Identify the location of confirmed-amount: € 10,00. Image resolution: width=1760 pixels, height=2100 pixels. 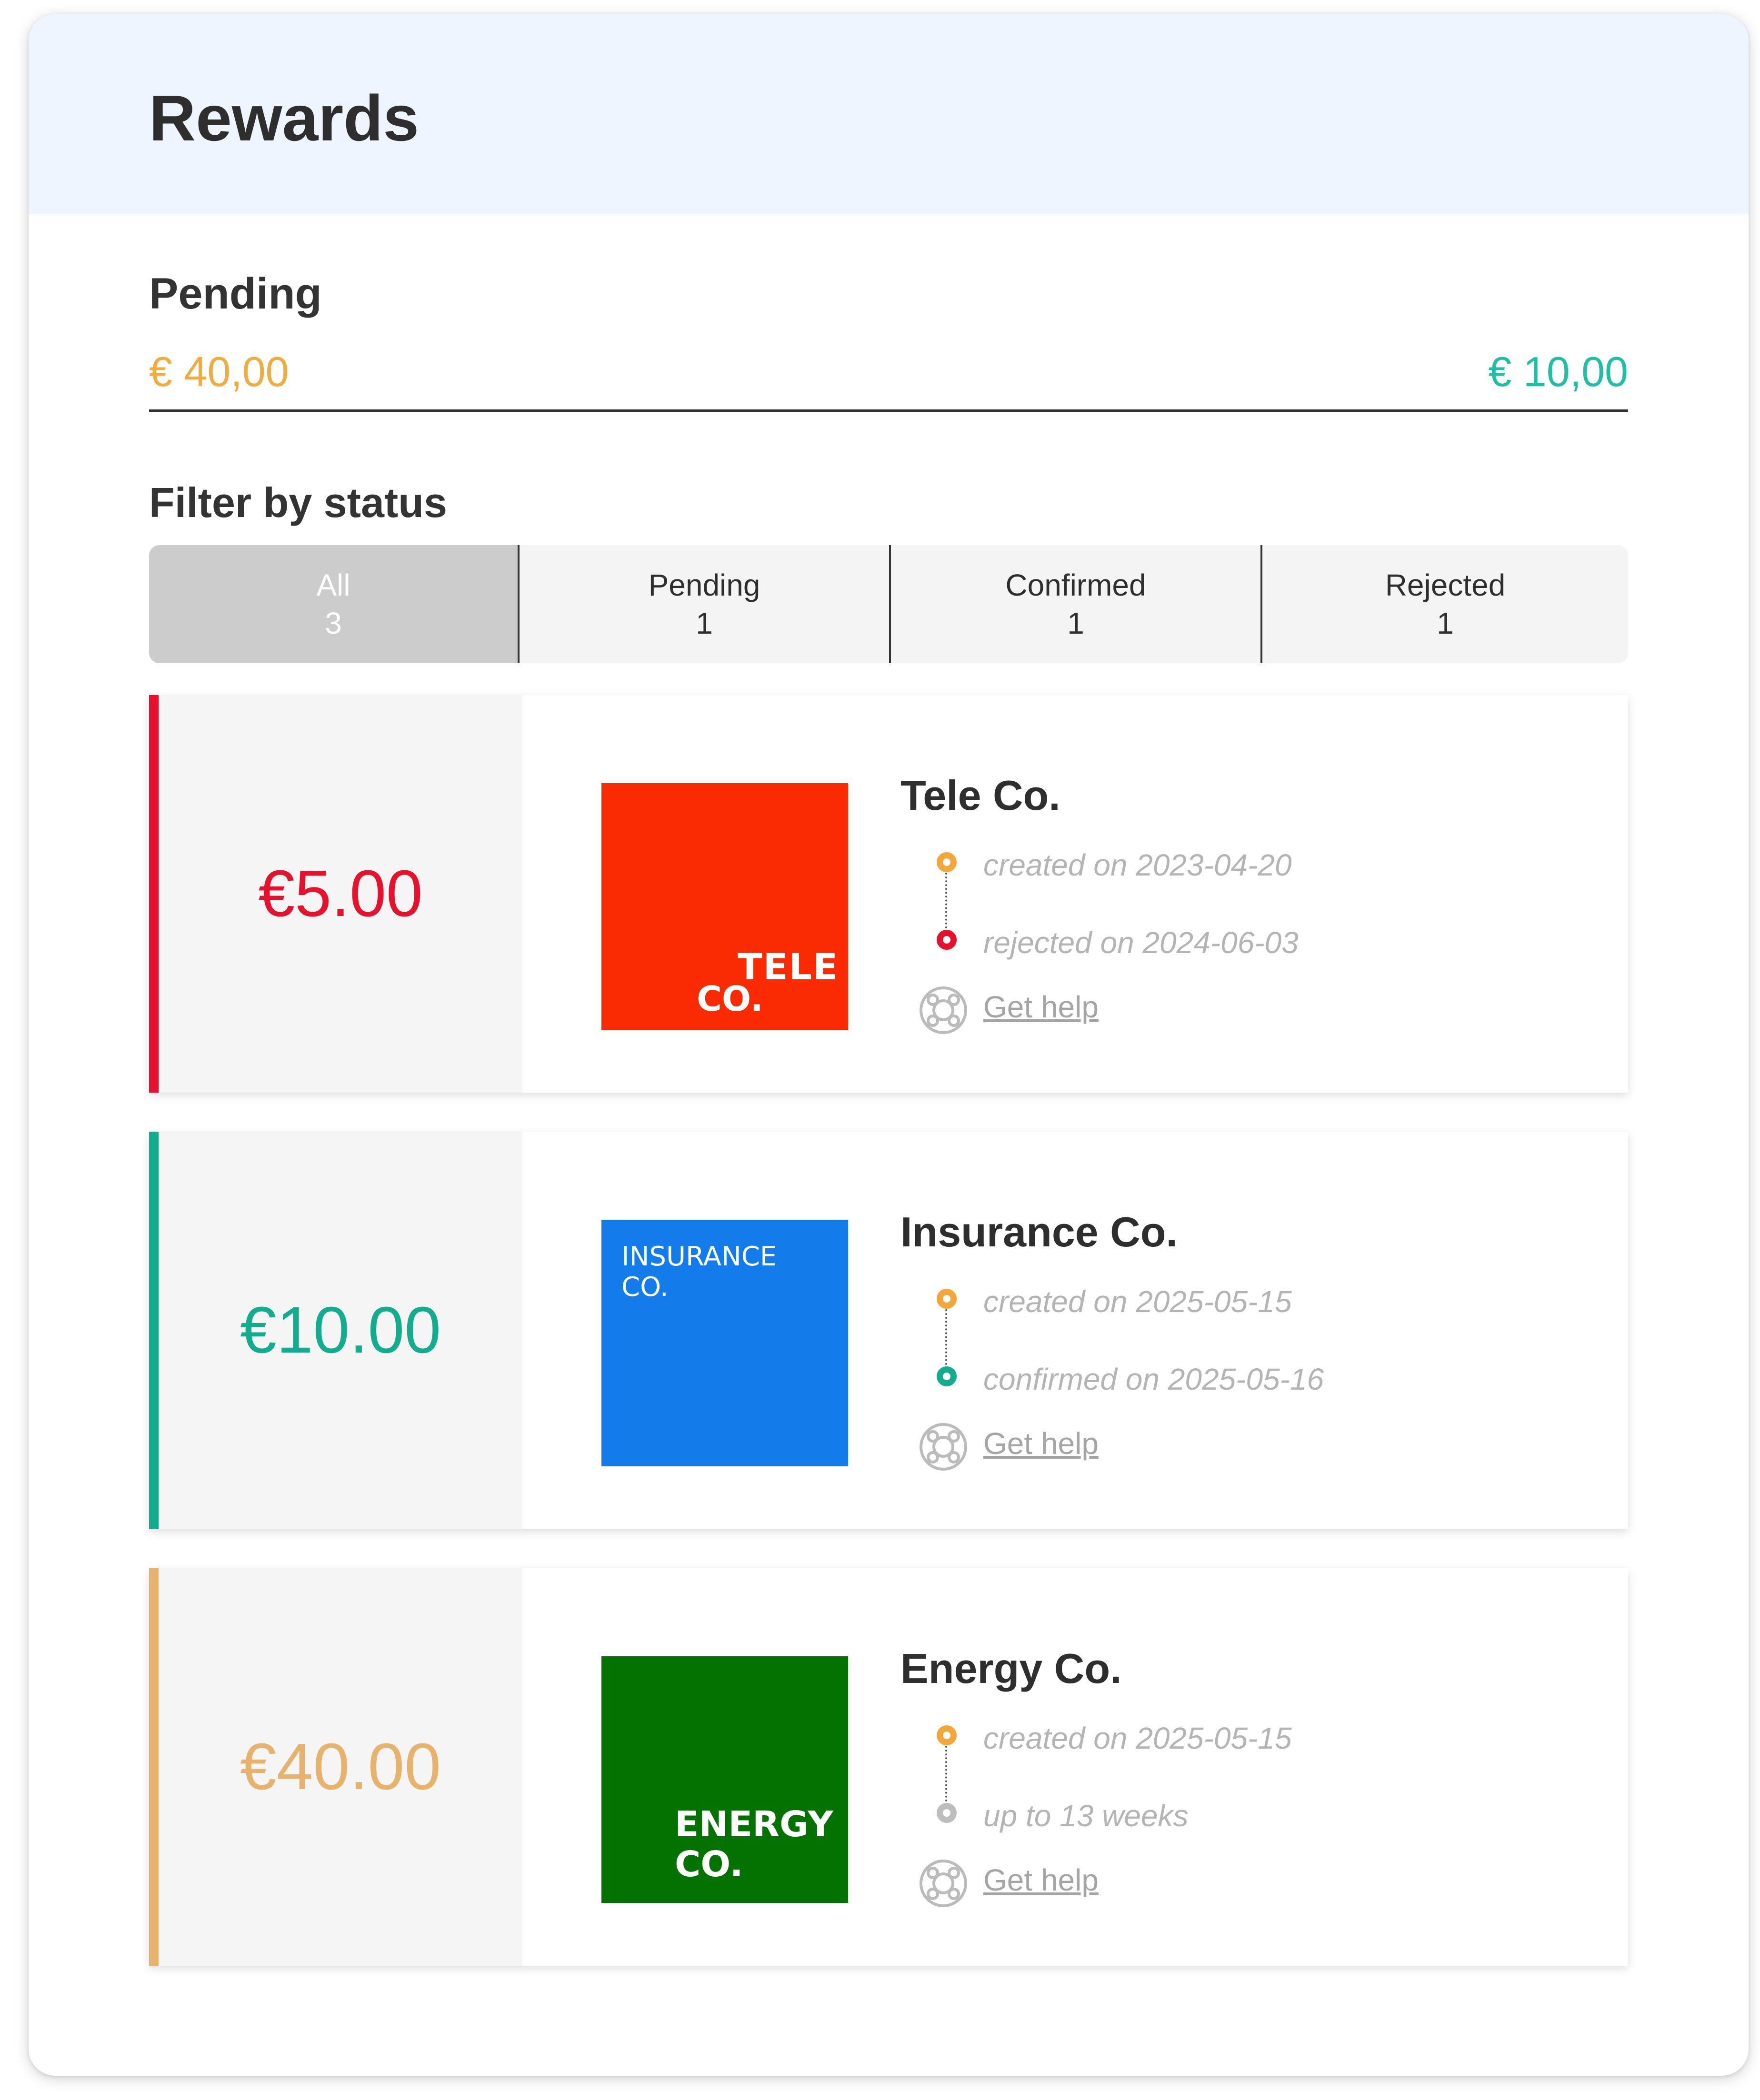
(1558, 371).